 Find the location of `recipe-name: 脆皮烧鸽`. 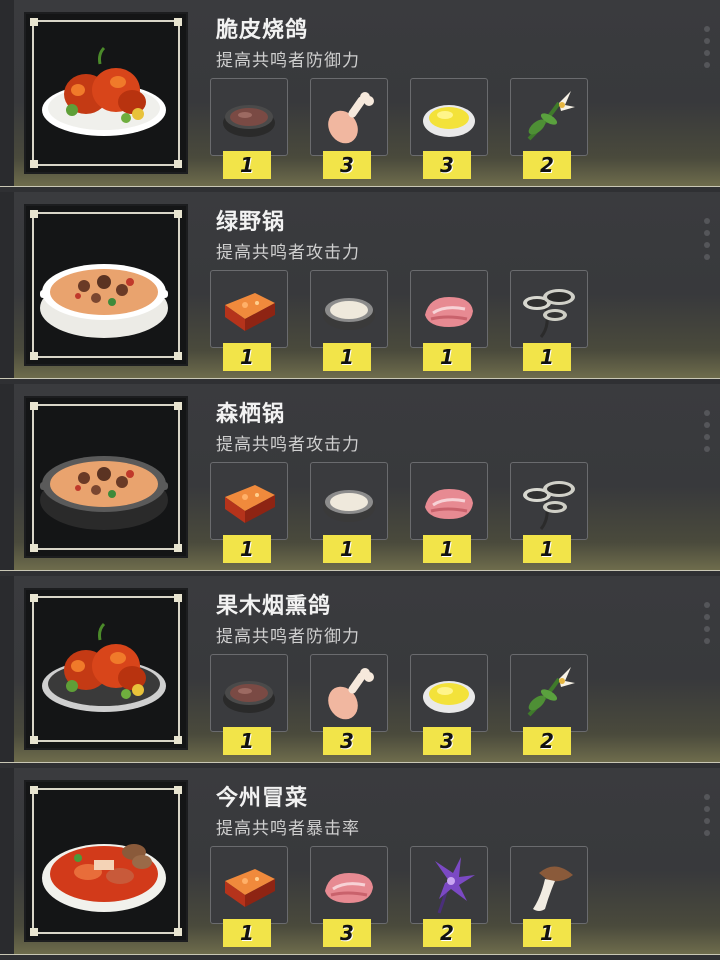

recipe-name: 脆皮烧鸽 is located at coordinates (262, 30).